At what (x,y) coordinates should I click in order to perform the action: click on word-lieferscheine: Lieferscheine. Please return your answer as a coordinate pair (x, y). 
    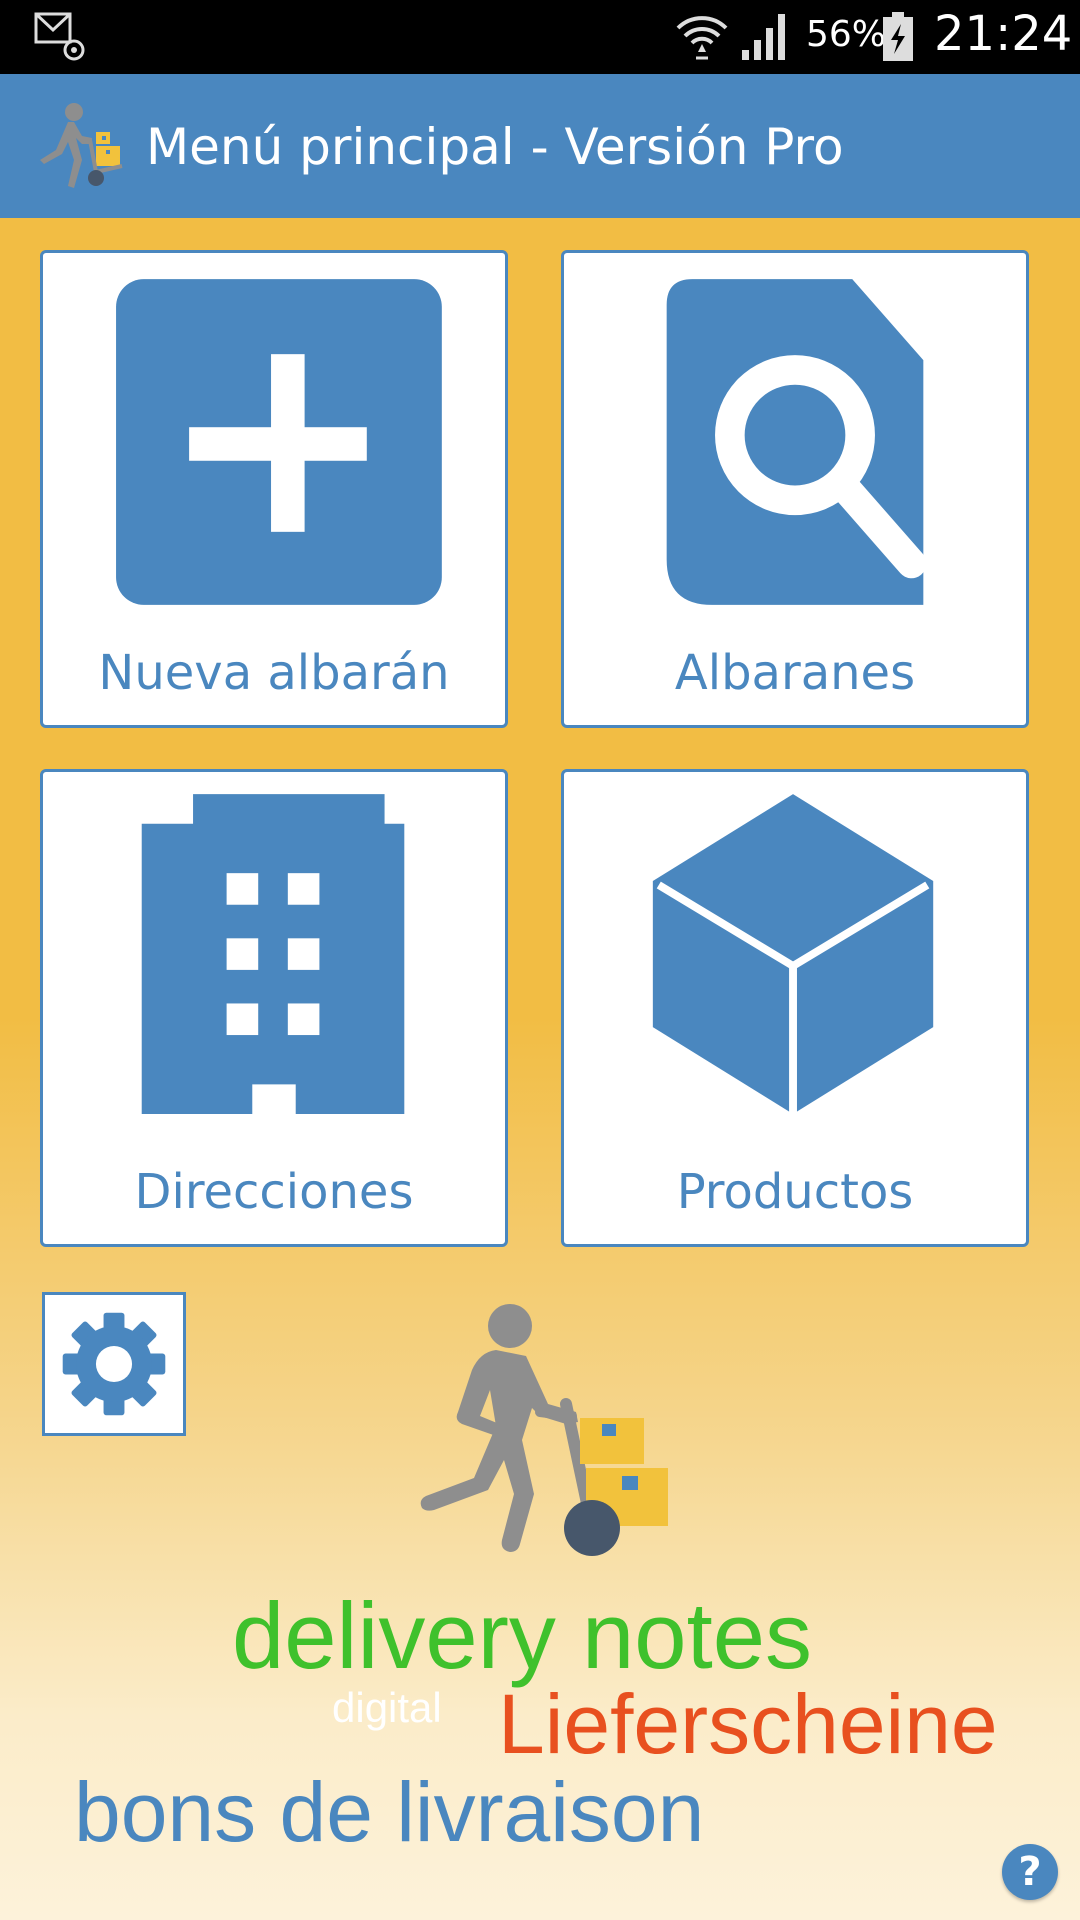
    Looking at the image, I should click on (748, 1724).